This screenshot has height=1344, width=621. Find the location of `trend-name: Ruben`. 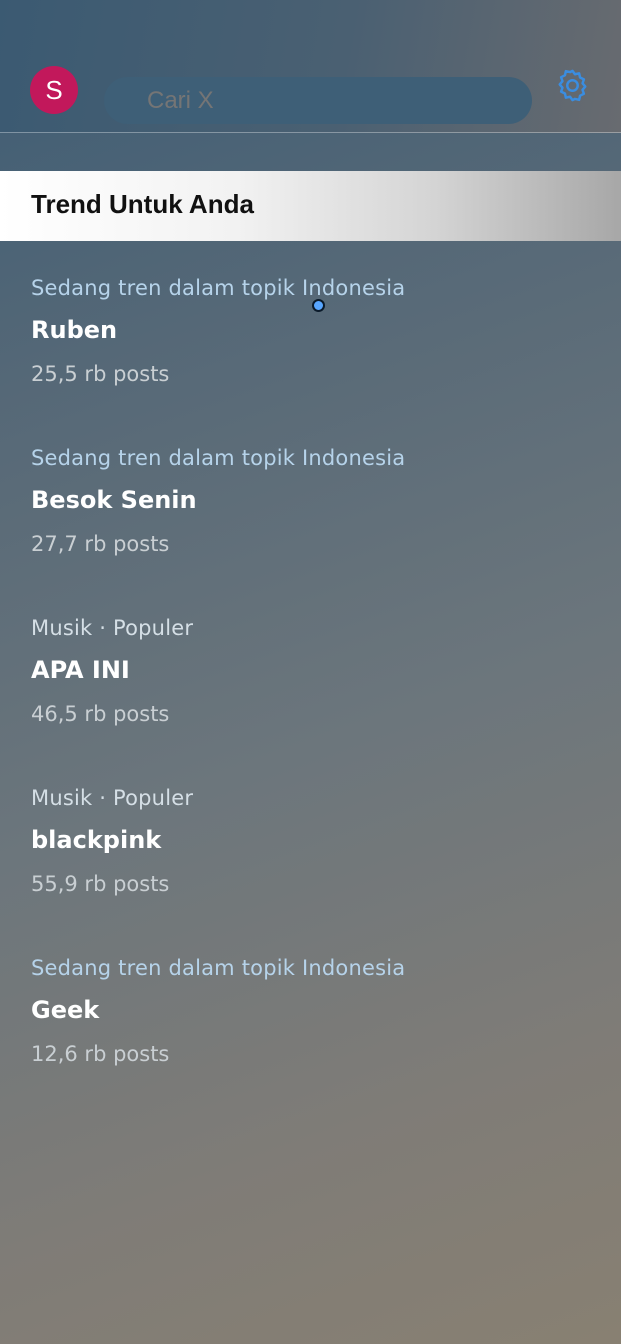

trend-name: Ruben is located at coordinates (74, 330).